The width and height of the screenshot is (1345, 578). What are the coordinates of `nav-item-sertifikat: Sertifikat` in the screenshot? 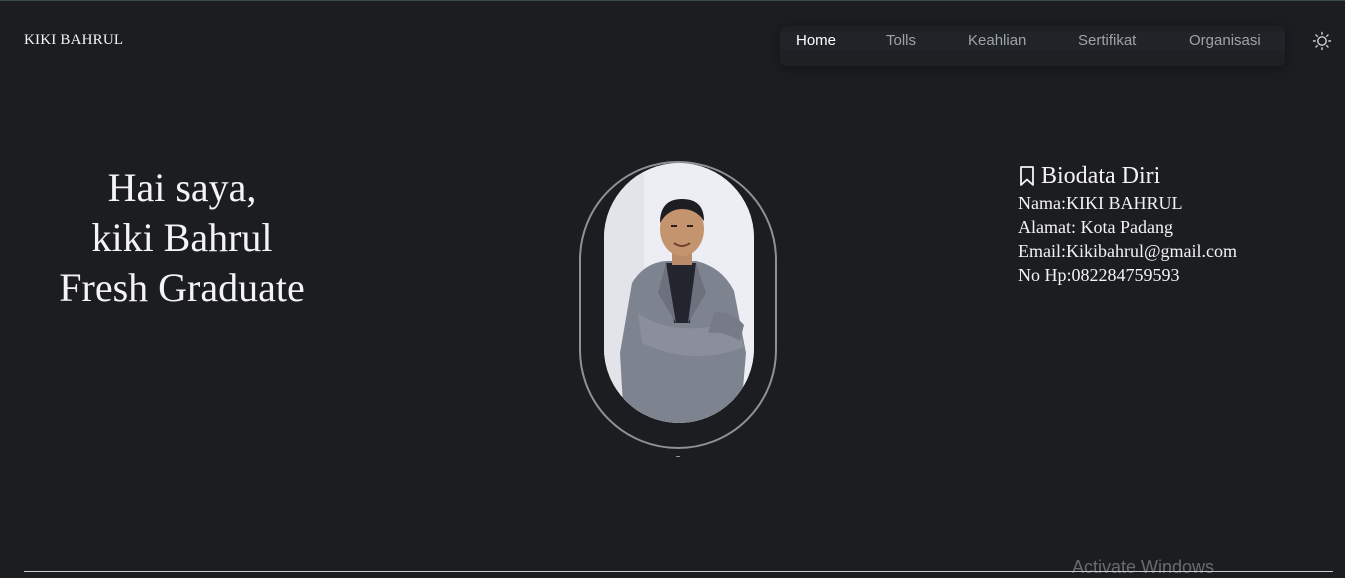 It's located at (1107, 41).